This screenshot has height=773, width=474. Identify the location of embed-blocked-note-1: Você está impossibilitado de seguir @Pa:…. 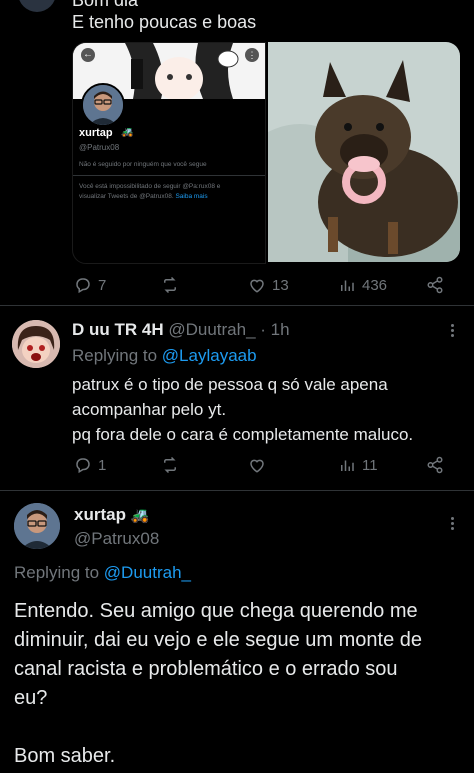
(150, 186).